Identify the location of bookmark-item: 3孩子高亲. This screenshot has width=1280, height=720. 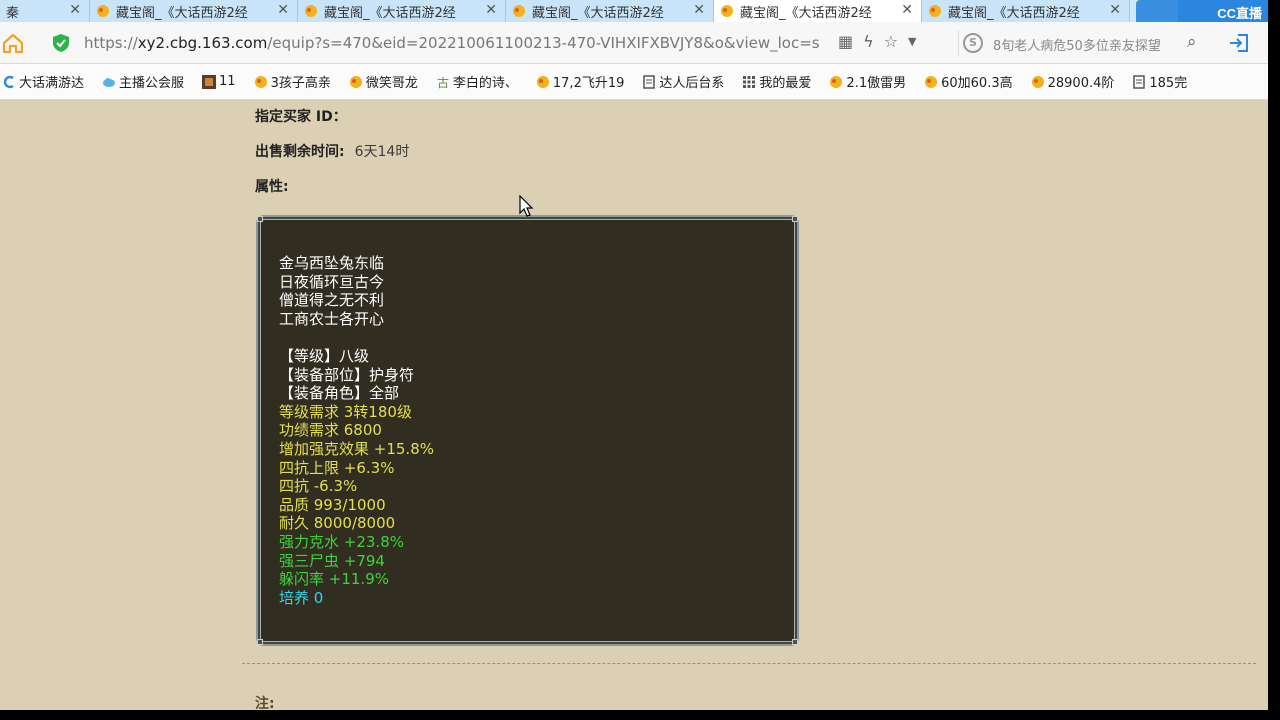
(292, 81).